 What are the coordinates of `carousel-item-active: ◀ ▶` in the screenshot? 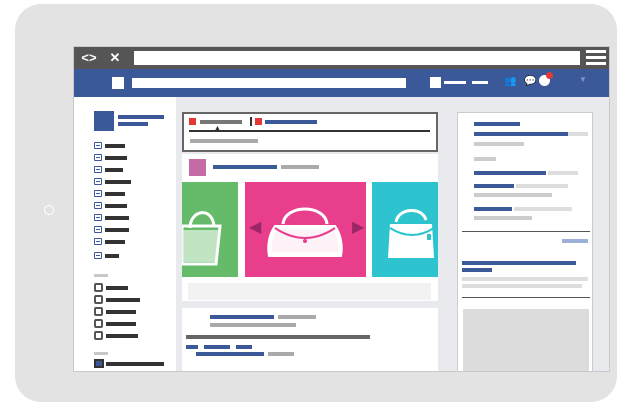 It's located at (305, 229).